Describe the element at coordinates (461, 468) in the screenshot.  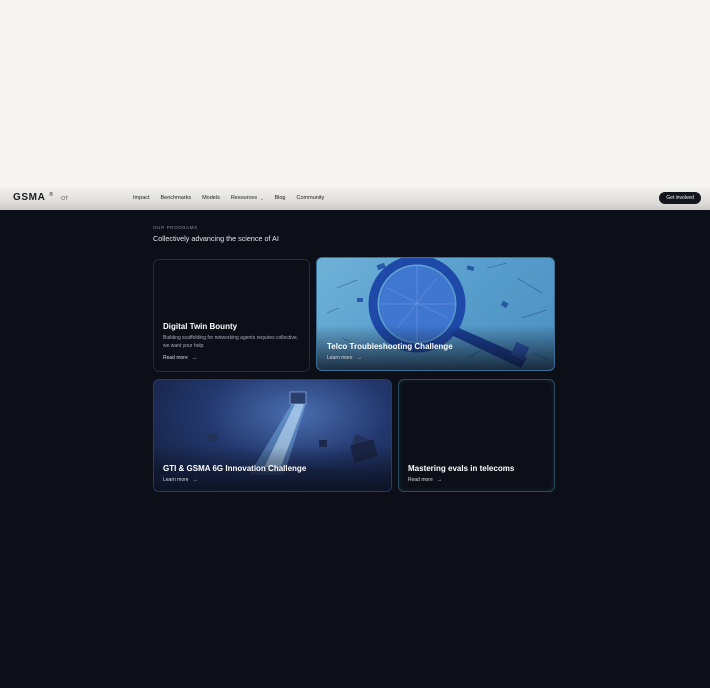
I see `card-title: Mastering evals in telecoms` at that location.